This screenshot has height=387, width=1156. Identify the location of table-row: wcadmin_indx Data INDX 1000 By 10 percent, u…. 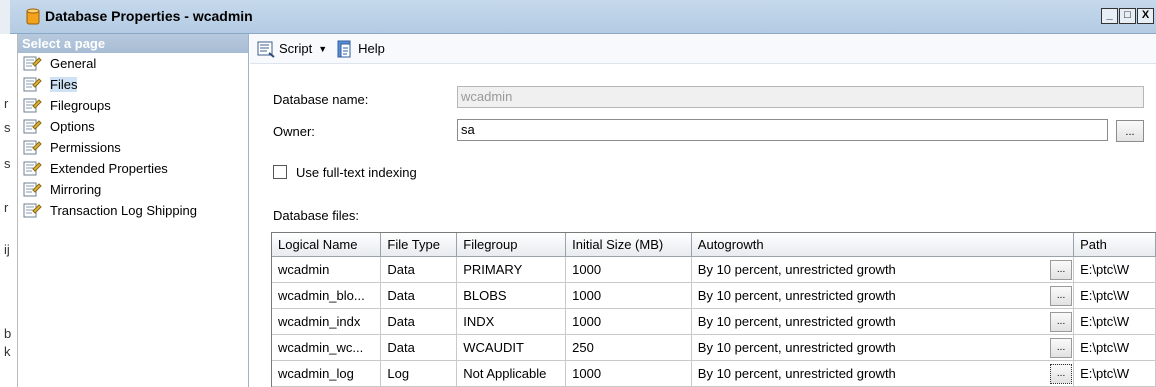
(714, 321).